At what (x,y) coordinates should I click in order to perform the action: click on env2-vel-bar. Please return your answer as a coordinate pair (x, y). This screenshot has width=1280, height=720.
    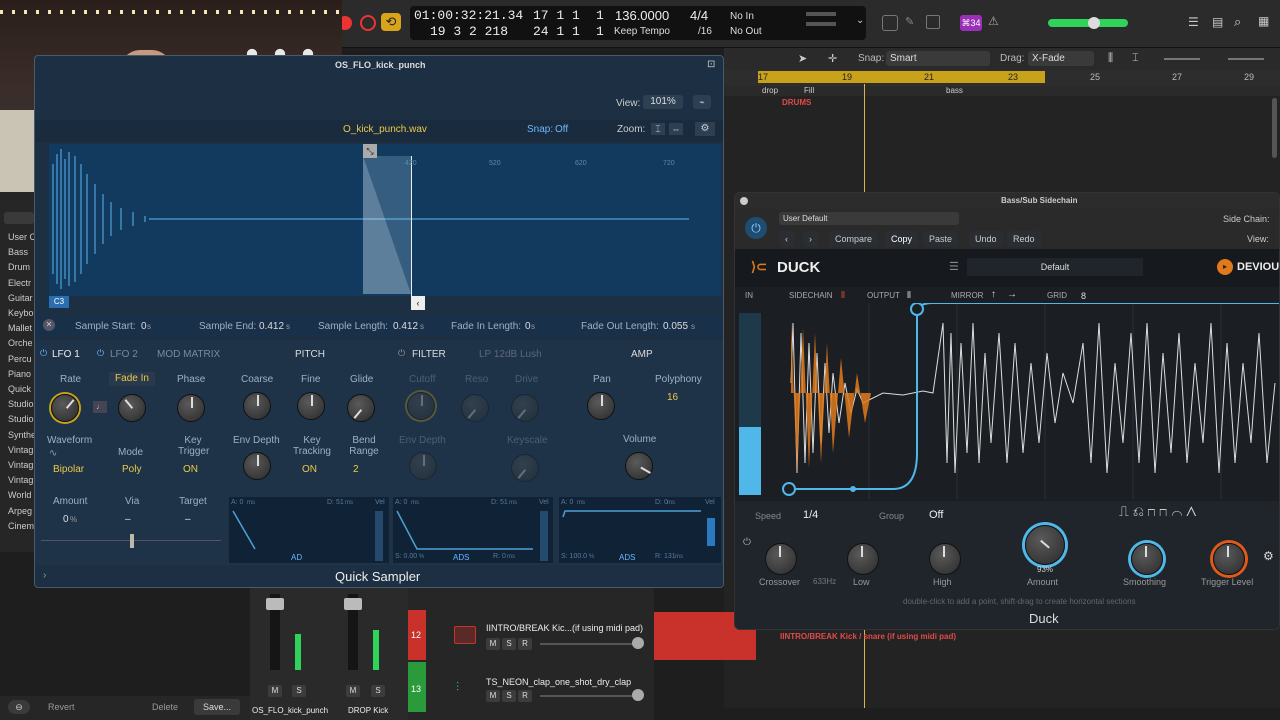
    Looking at the image, I should click on (544, 536).